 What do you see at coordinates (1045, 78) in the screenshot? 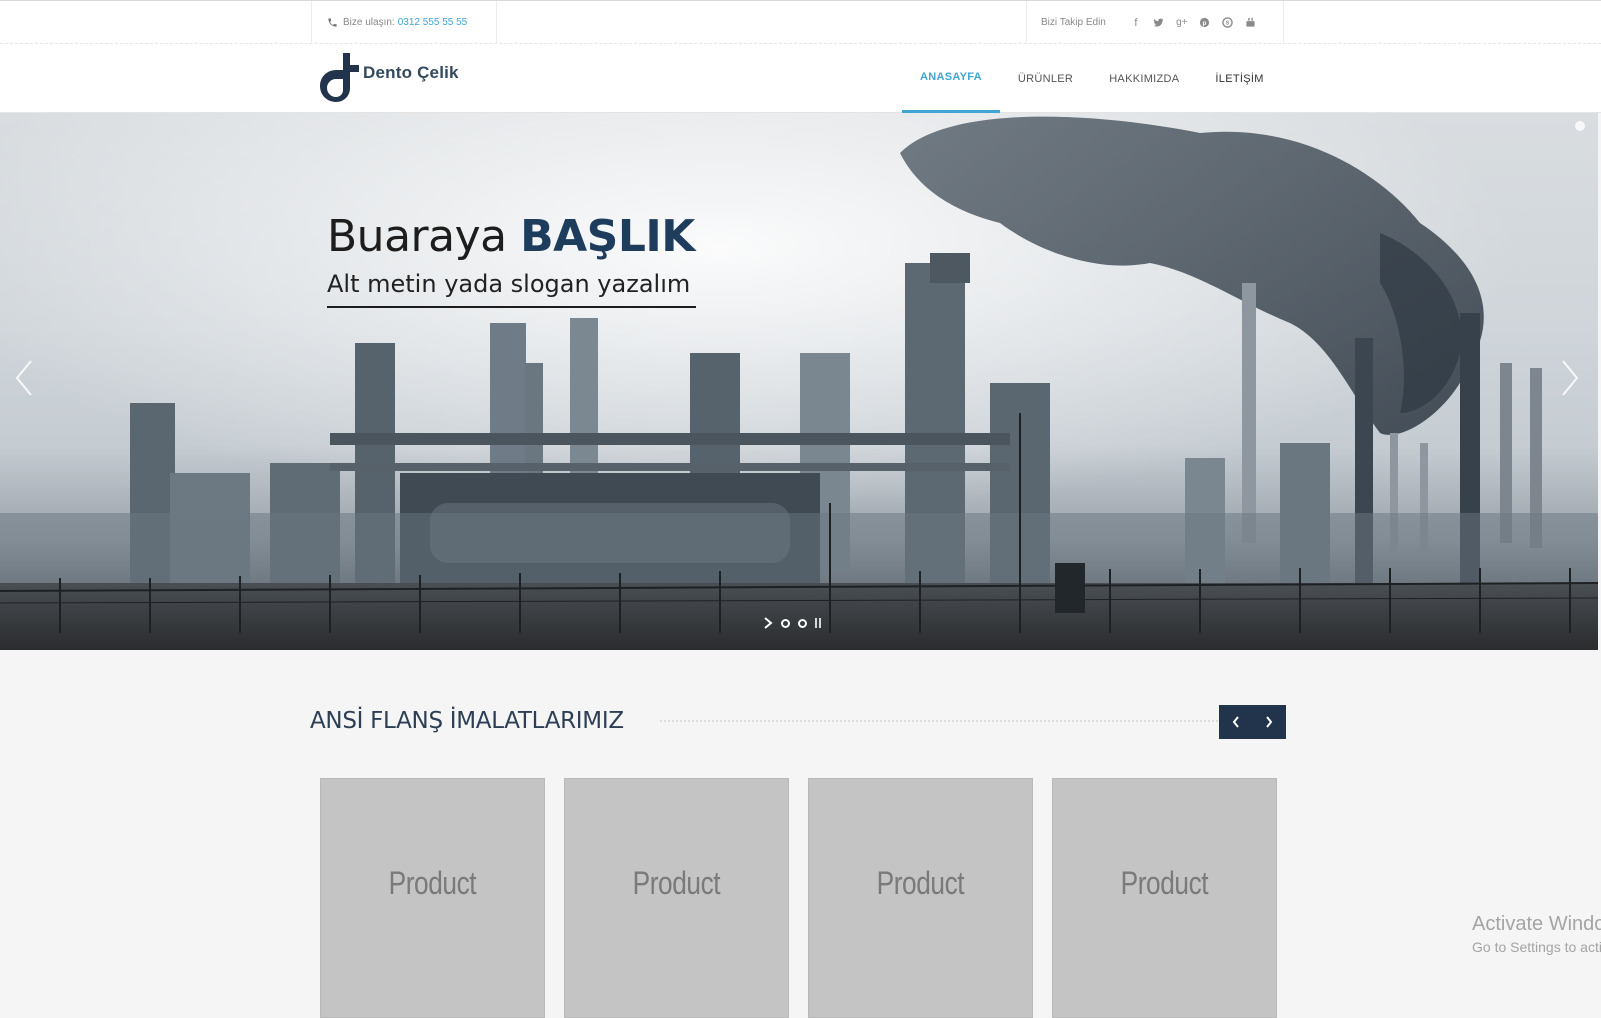
I see `nav-item-urunler: ÜRÜNLER` at bounding box center [1045, 78].